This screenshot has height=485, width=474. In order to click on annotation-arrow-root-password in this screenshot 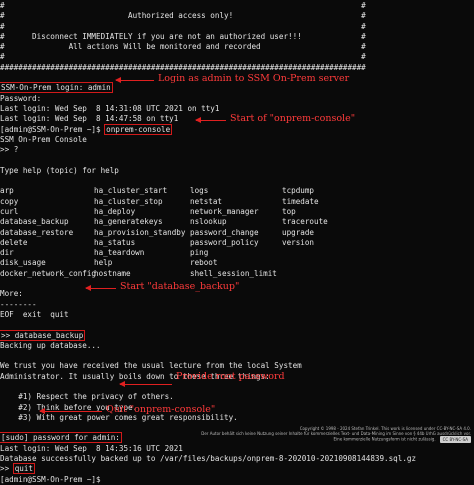, I will do `click(145, 383)`.